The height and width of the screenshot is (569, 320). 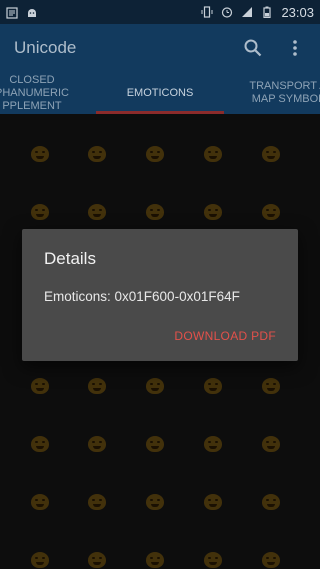 What do you see at coordinates (32, 12) in the screenshot?
I see `android-icon` at bounding box center [32, 12].